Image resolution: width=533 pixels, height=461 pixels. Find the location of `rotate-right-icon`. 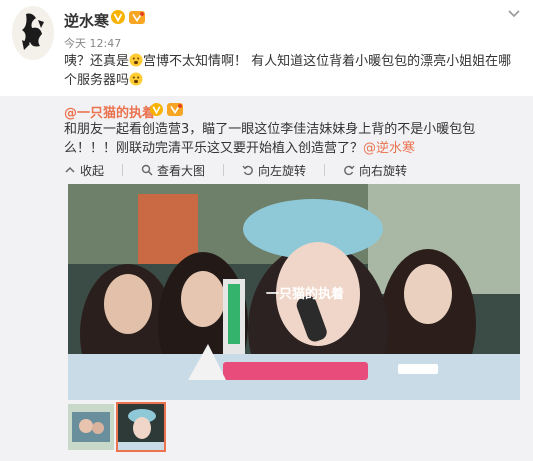

rotate-right-icon is located at coordinates (349, 170).